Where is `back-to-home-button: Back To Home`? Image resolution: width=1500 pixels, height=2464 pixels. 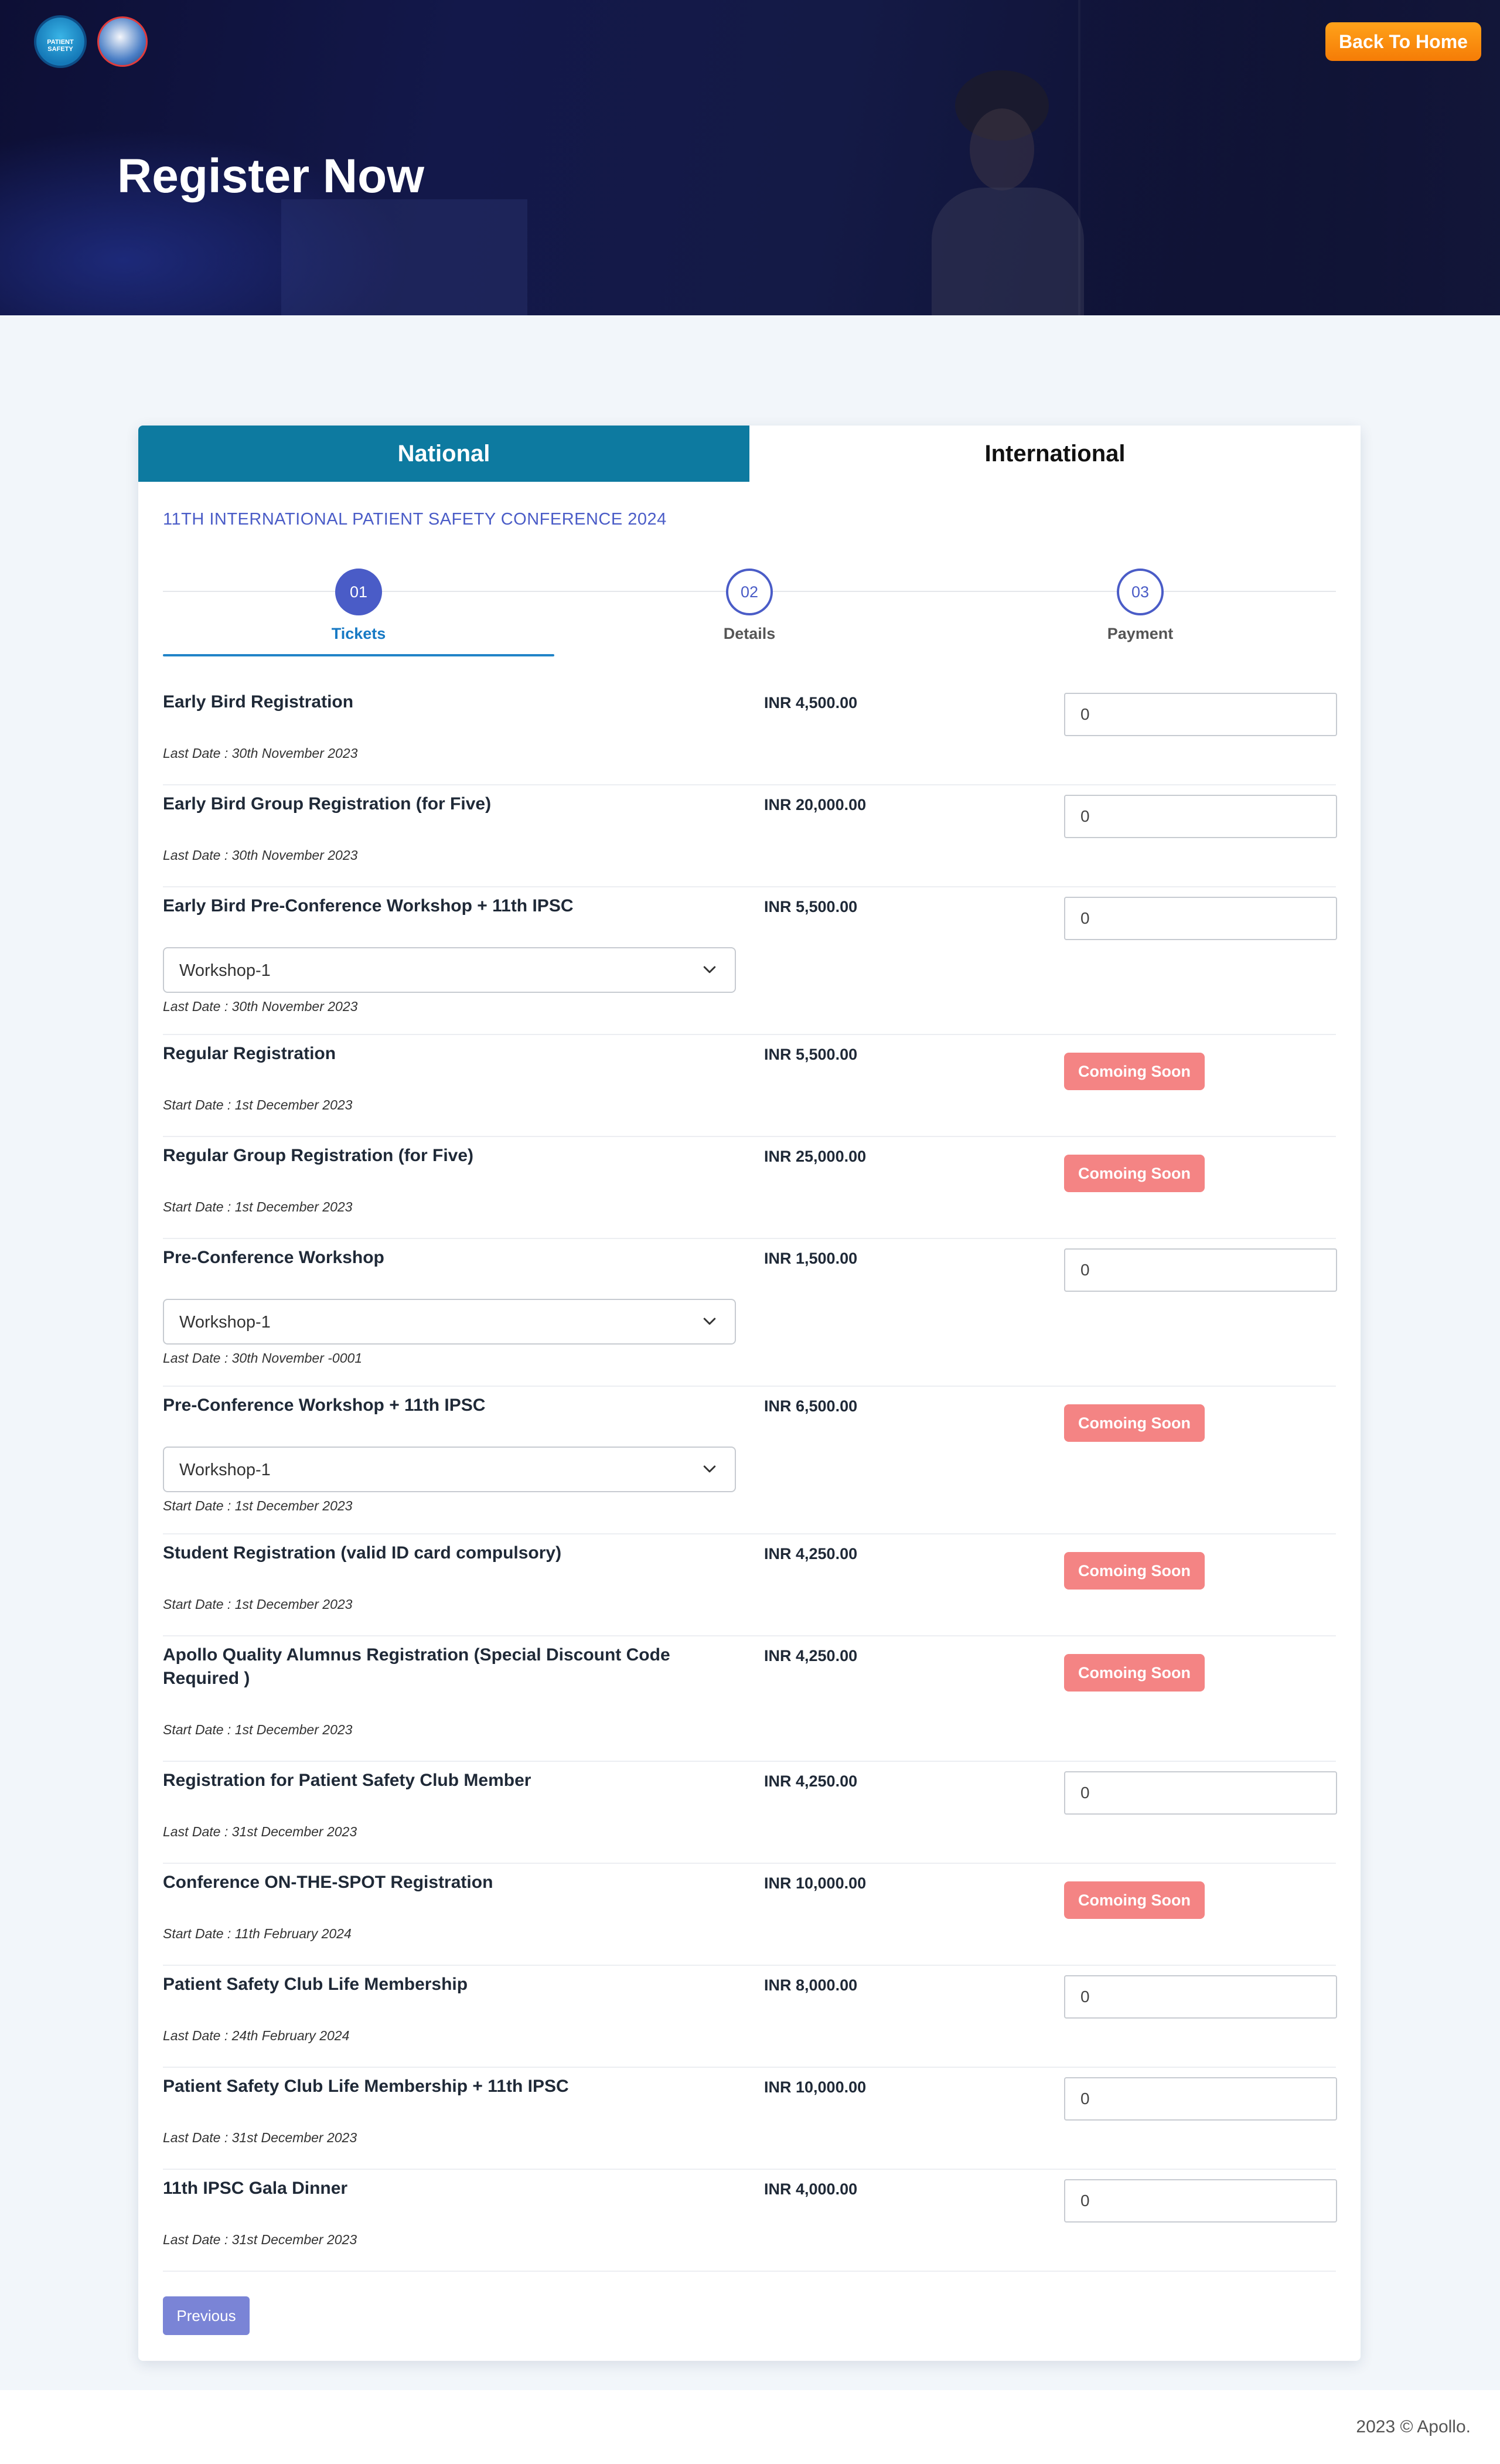 back-to-home-button: Back To Home is located at coordinates (1403, 42).